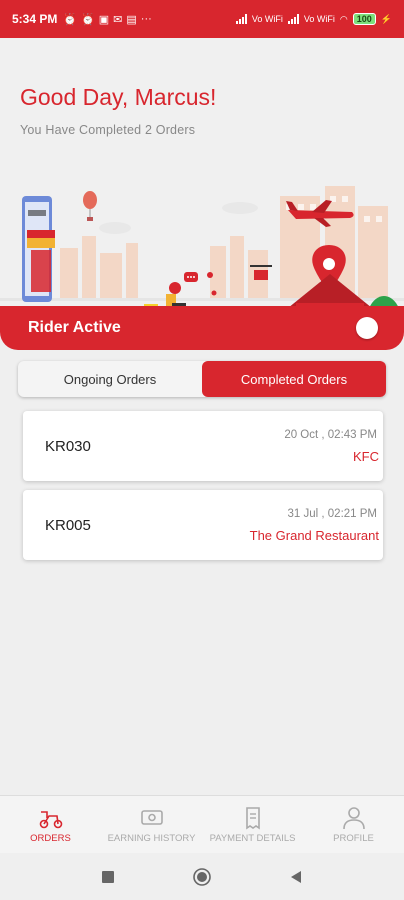 The width and height of the screenshot is (404, 900). Describe the element at coordinates (151, 838) in the screenshot. I see `nav-label: EARNING HISTORY` at that location.